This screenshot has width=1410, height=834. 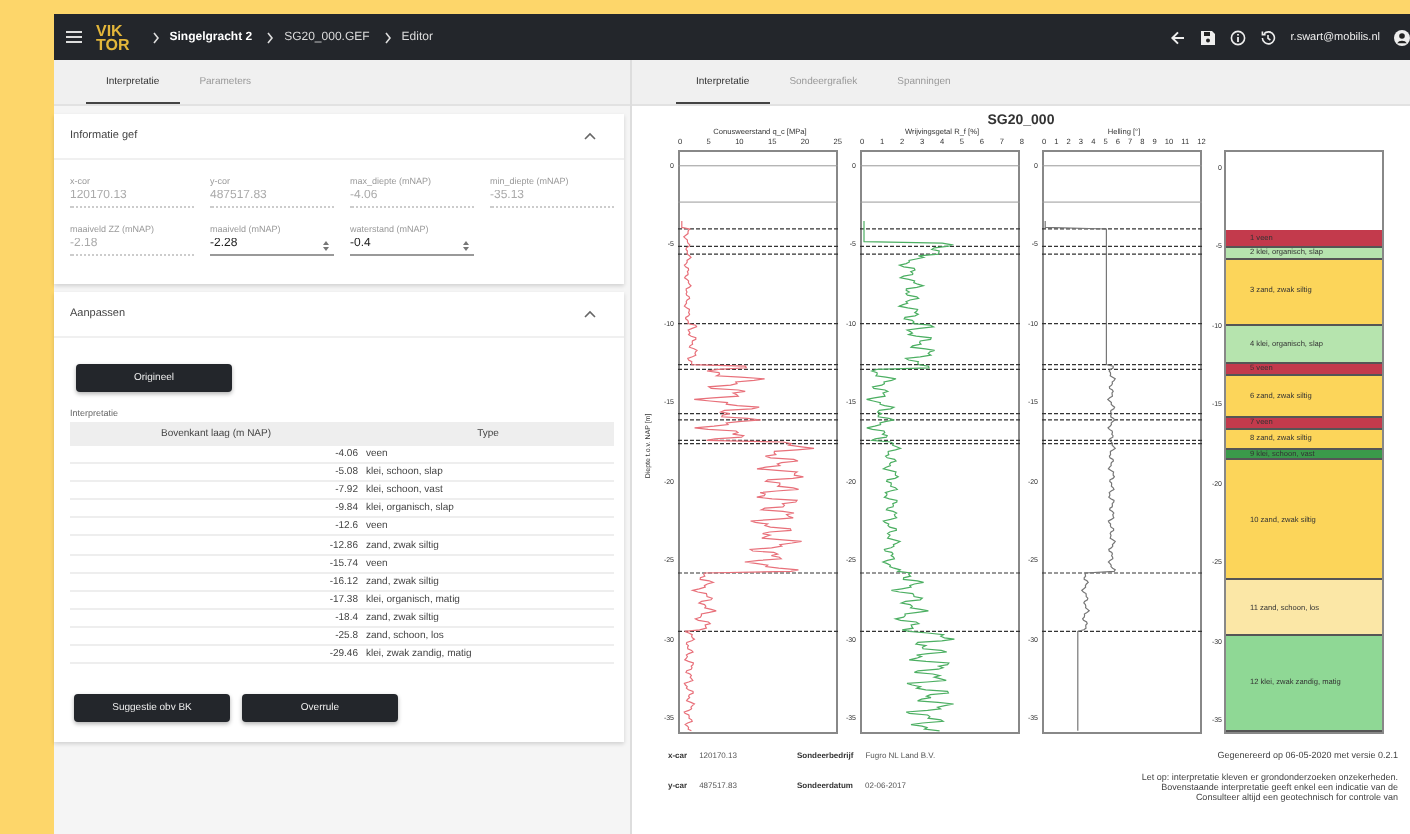 I want to click on history-button, so click(x=1268, y=37).